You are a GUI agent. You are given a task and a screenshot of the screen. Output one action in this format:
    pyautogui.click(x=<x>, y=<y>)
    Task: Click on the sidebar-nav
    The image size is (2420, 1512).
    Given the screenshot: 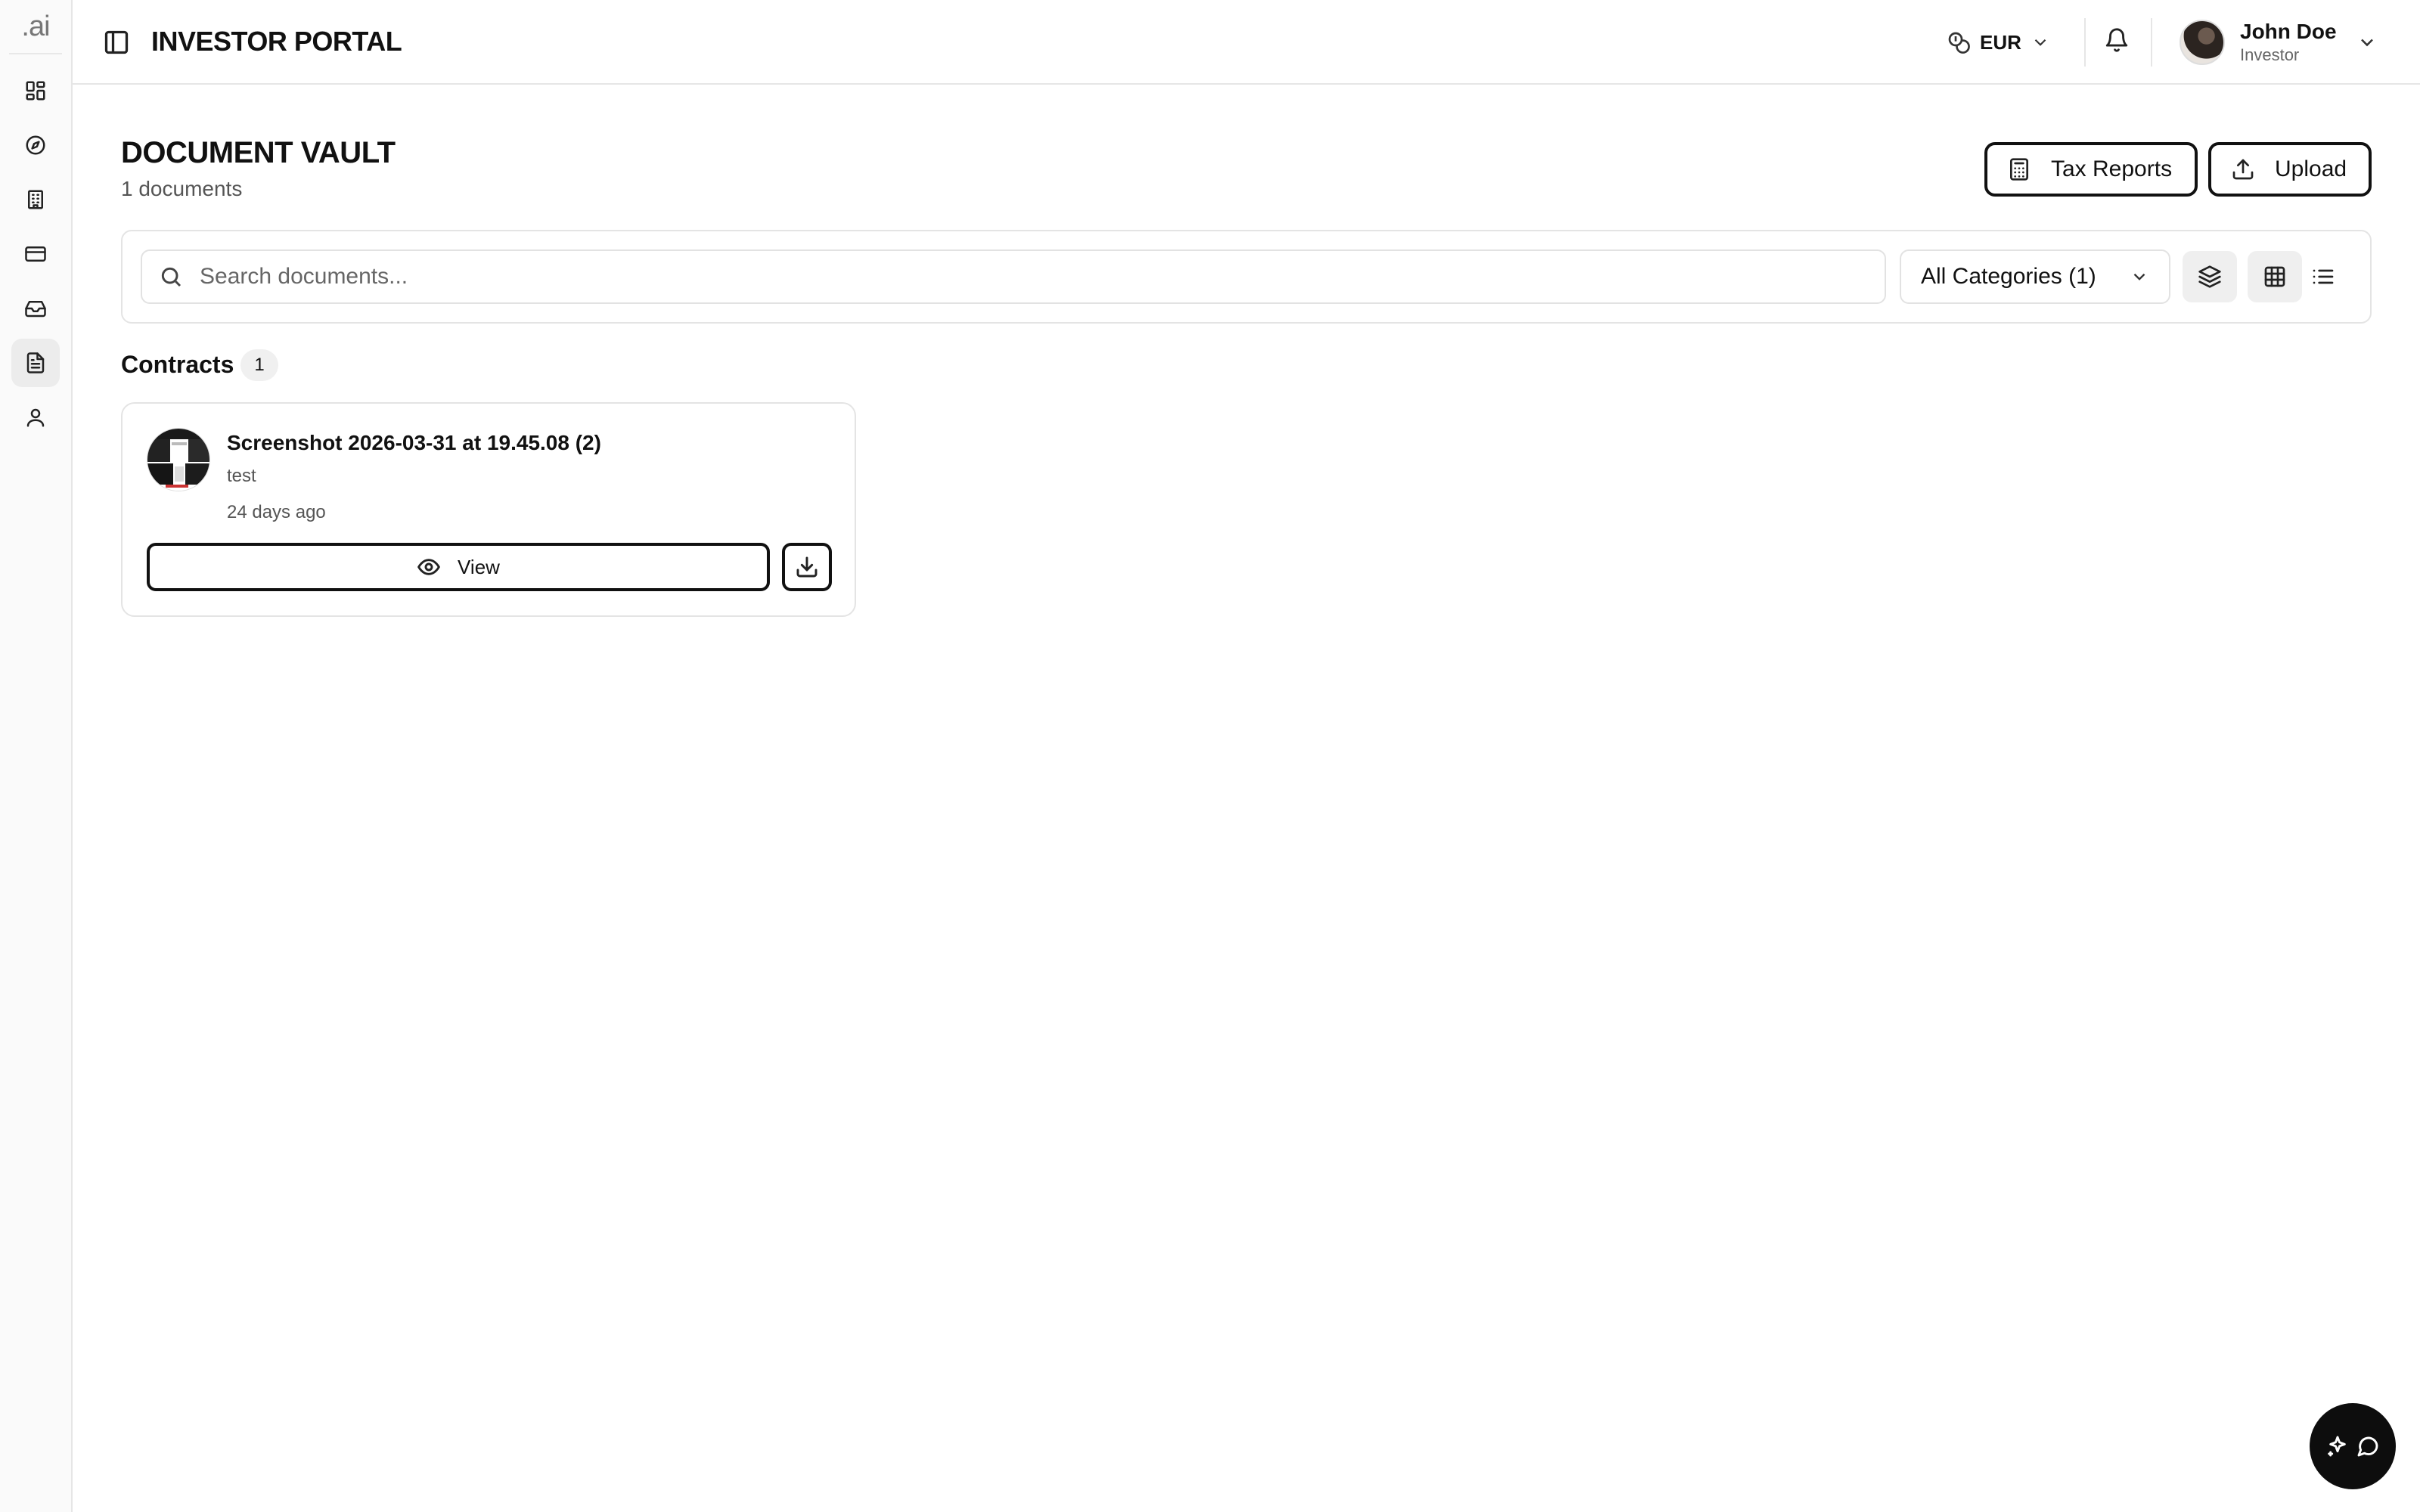 What is the action you would take?
    pyautogui.click(x=35, y=248)
    